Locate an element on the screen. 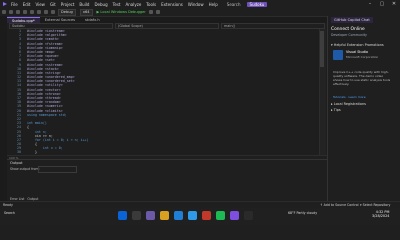  menu-debug: Debug is located at coordinates (100, 4).